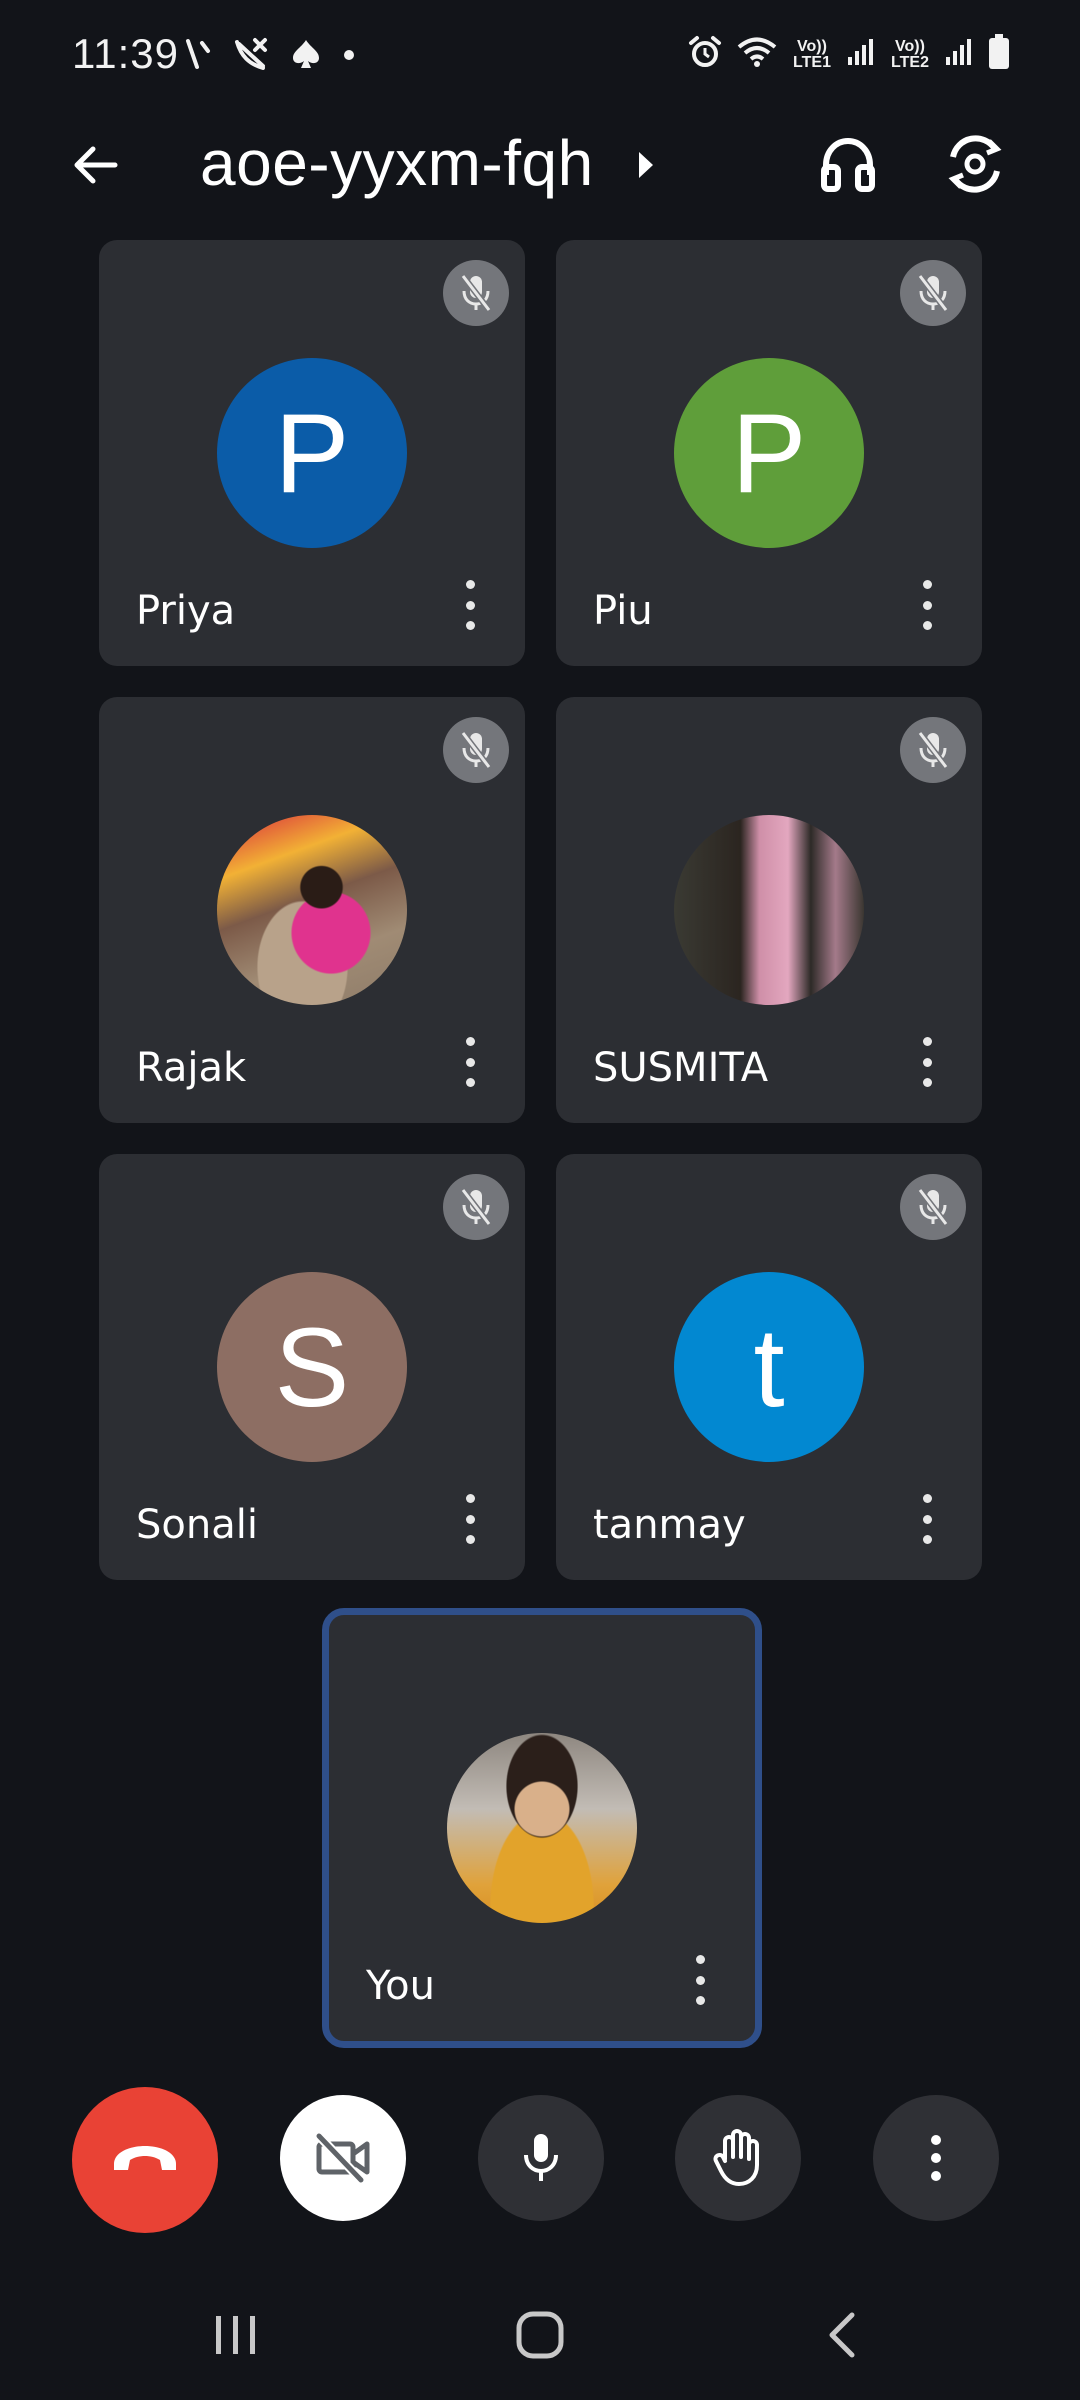 The width and height of the screenshot is (1080, 2400). I want to click on system-nav-bar, so click(540, 2335).